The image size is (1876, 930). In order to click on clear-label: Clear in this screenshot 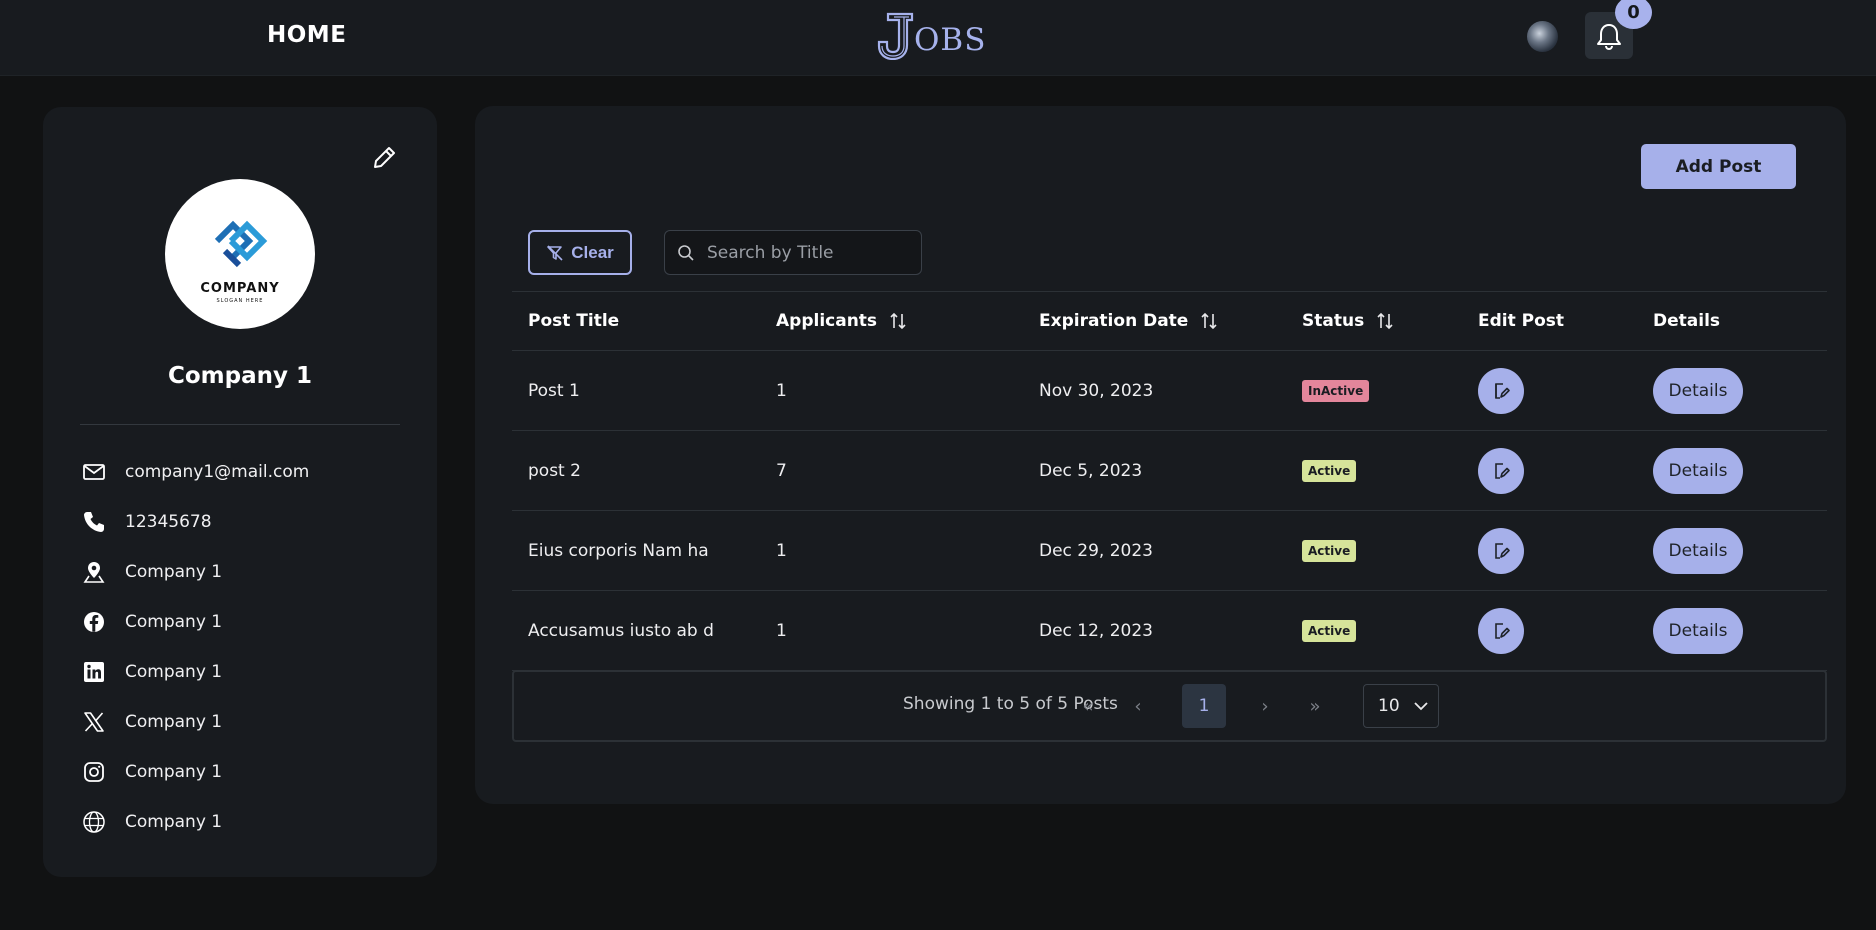, I will do `click(592, 252)`.